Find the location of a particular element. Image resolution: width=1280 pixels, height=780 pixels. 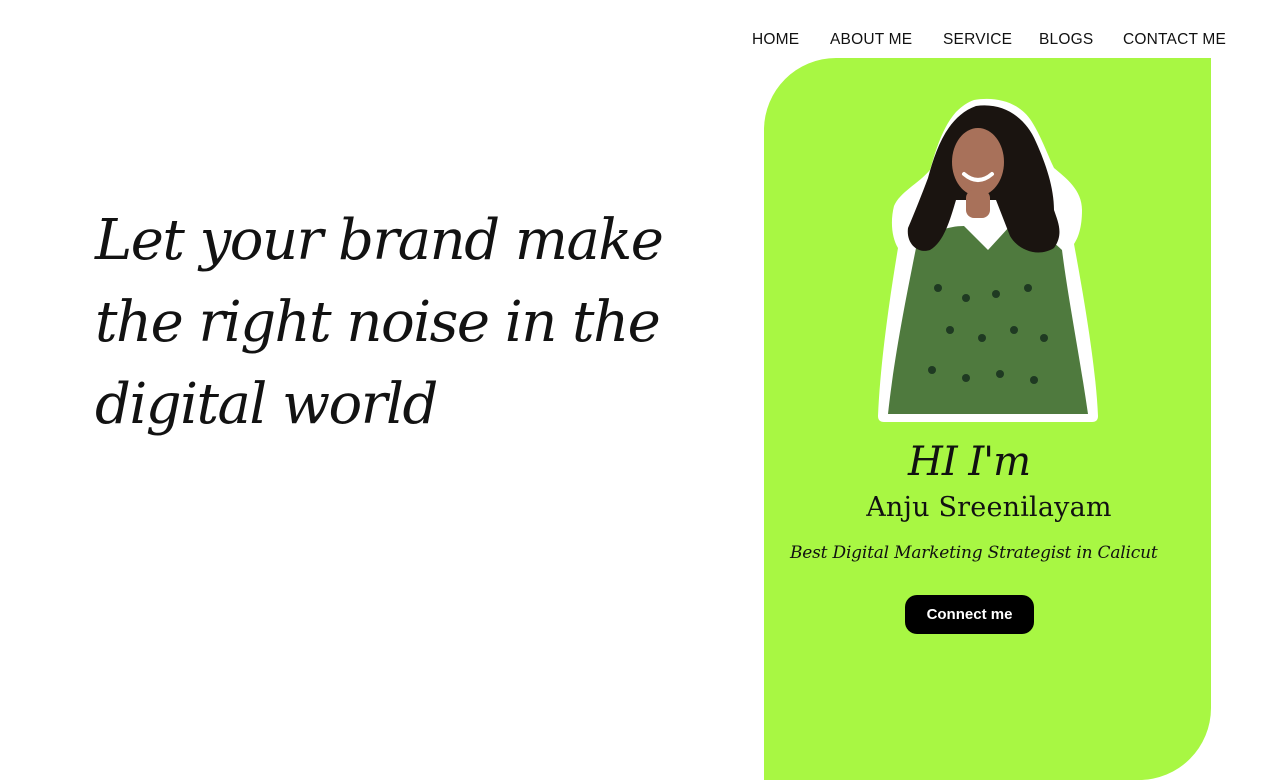

connect-me-button: Connect me is located at coordinates (969, 614).